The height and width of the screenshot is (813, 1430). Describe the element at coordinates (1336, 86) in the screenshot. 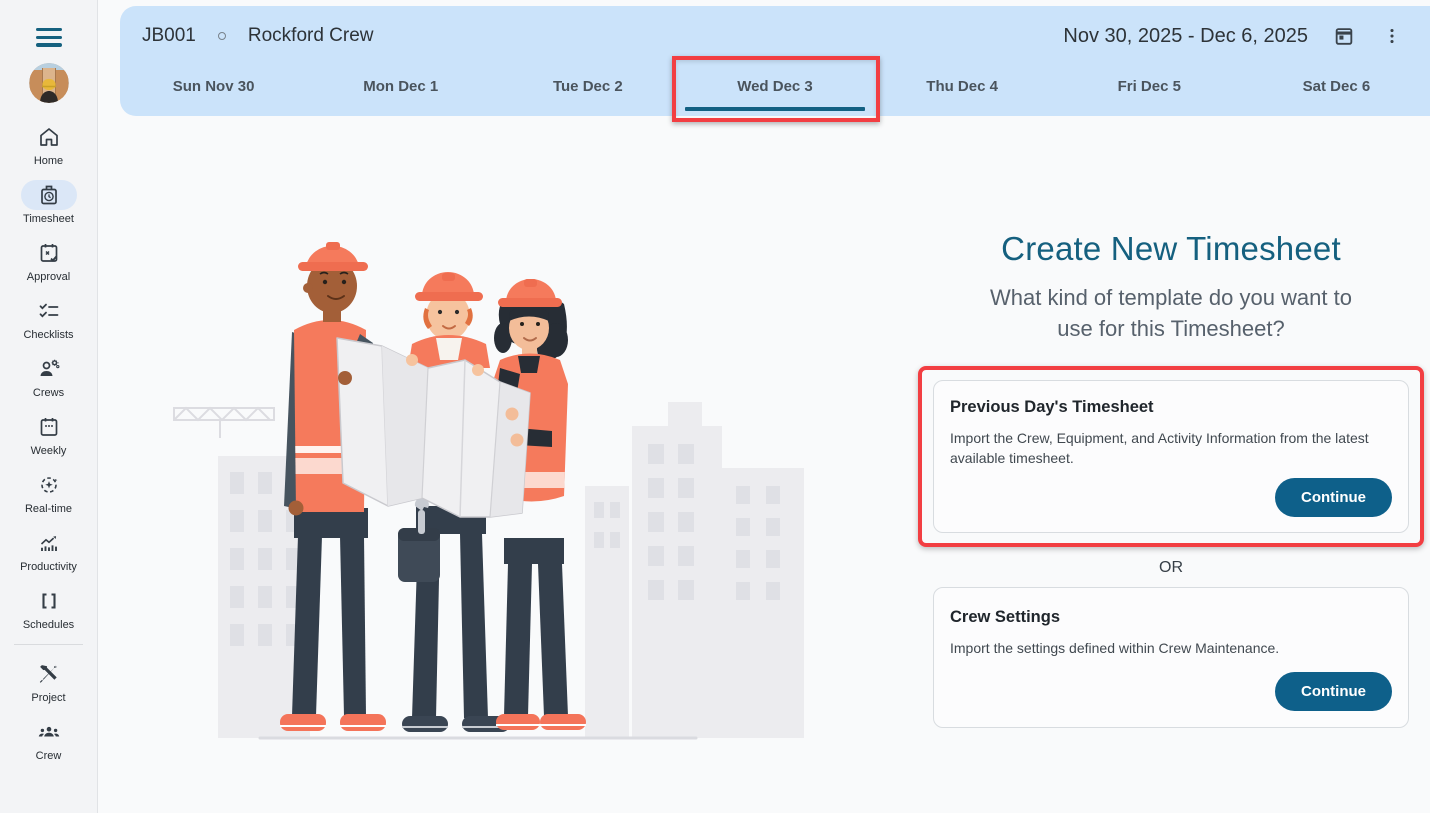

I see `tab-sat-dec-6: Sat Dec 6` at that location.